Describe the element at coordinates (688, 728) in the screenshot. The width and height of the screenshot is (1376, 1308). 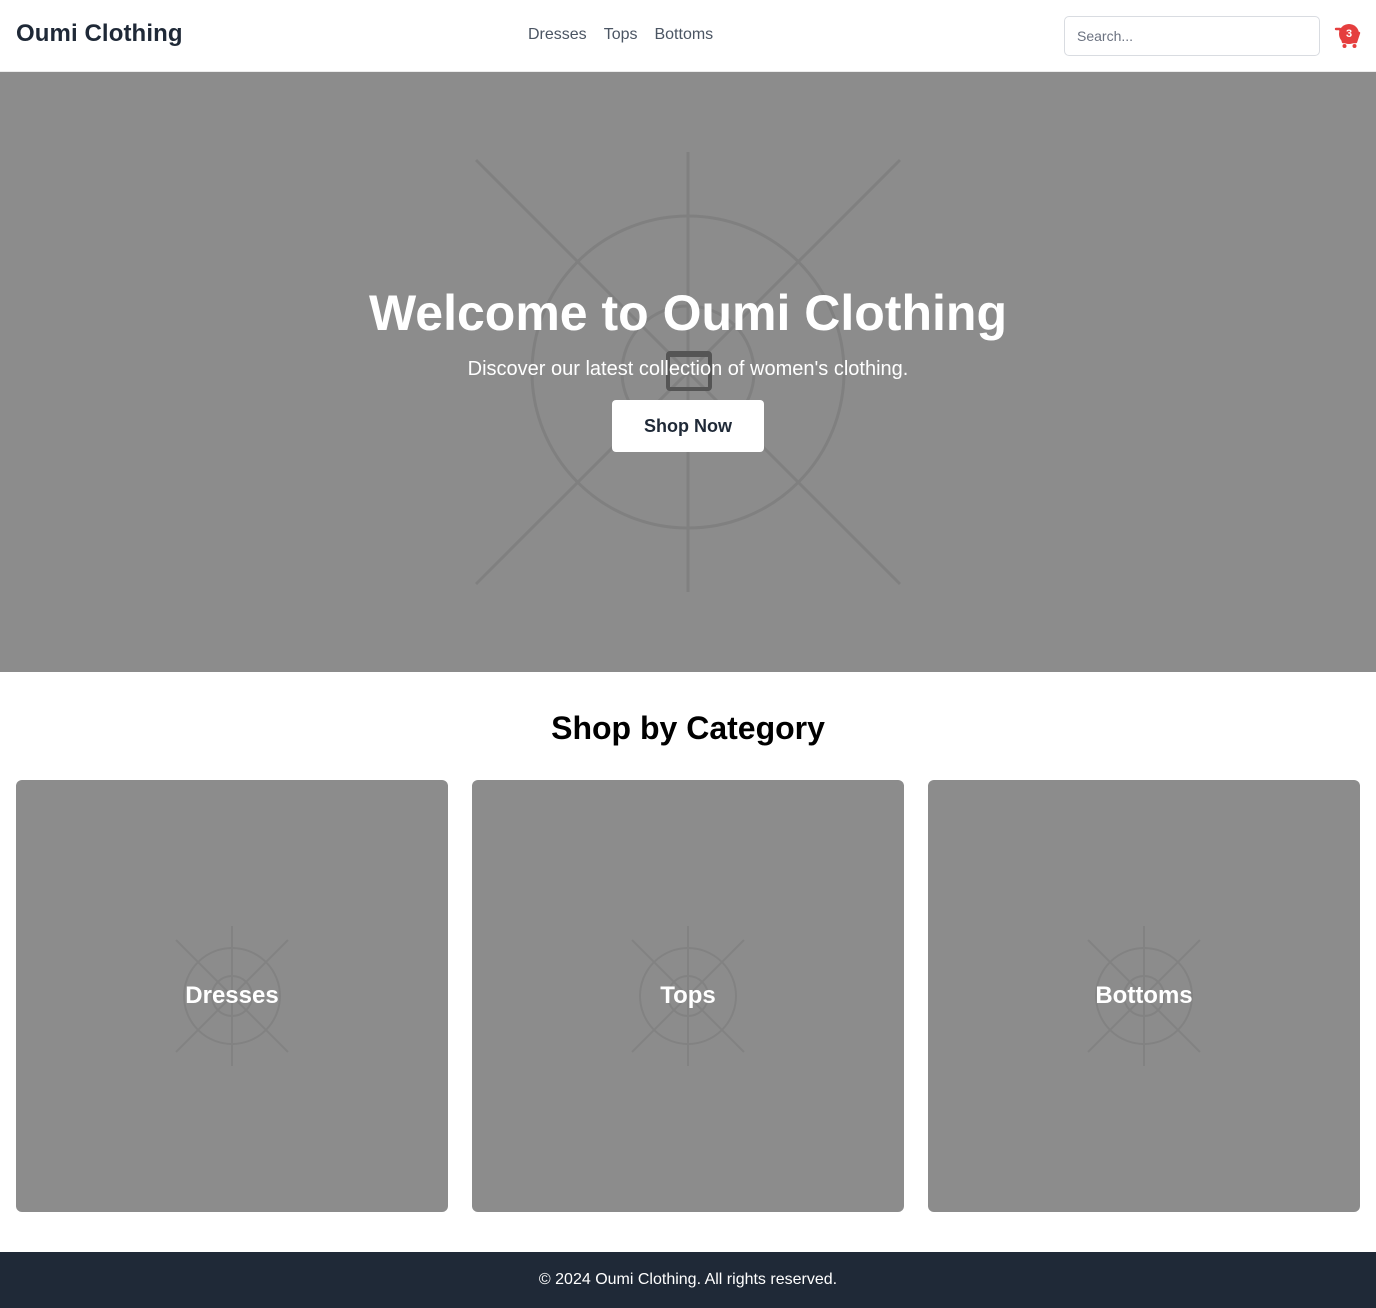
I see `section-title: Shop by Category` at that location.